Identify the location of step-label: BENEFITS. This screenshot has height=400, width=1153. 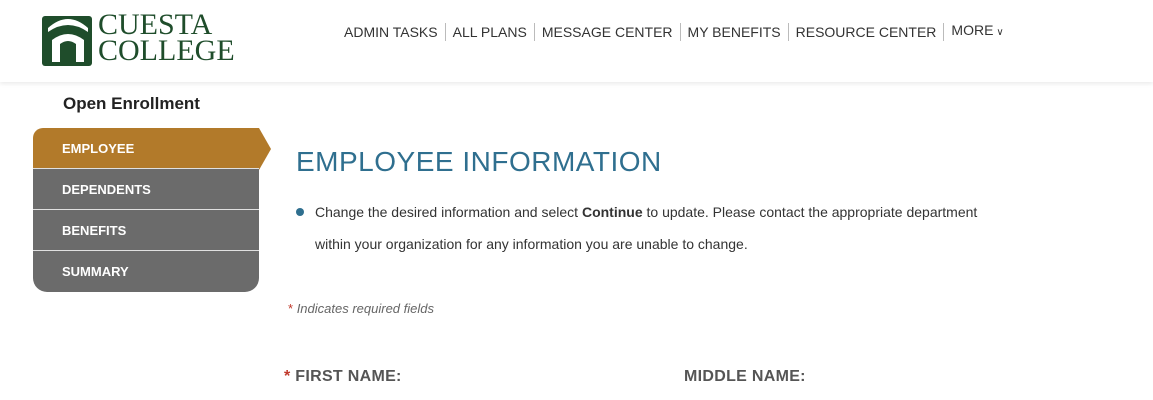
(94, 230).